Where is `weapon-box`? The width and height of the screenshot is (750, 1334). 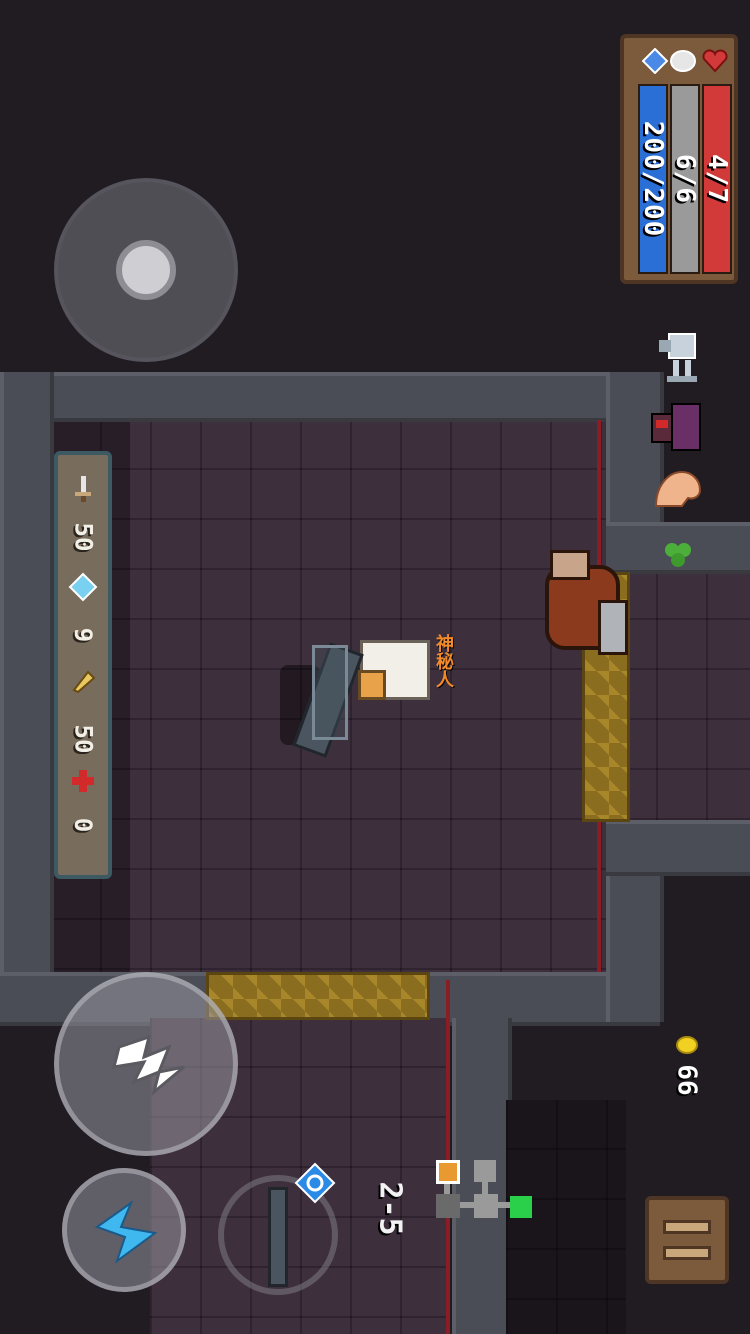
weapon-box is located at coordinates (330, 692).